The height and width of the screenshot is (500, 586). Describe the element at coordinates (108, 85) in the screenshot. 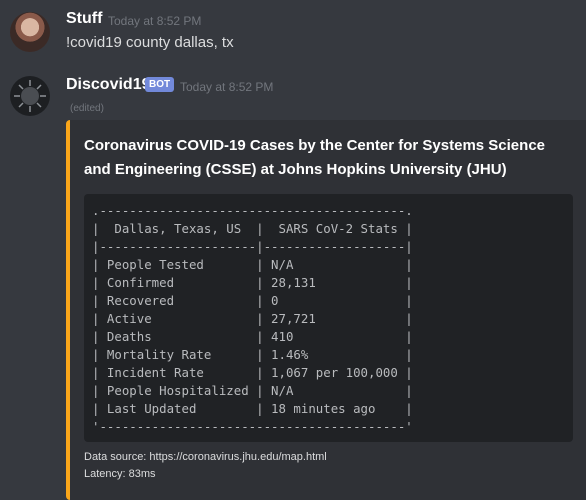

I see `bot-username: Discovid19` at that location.